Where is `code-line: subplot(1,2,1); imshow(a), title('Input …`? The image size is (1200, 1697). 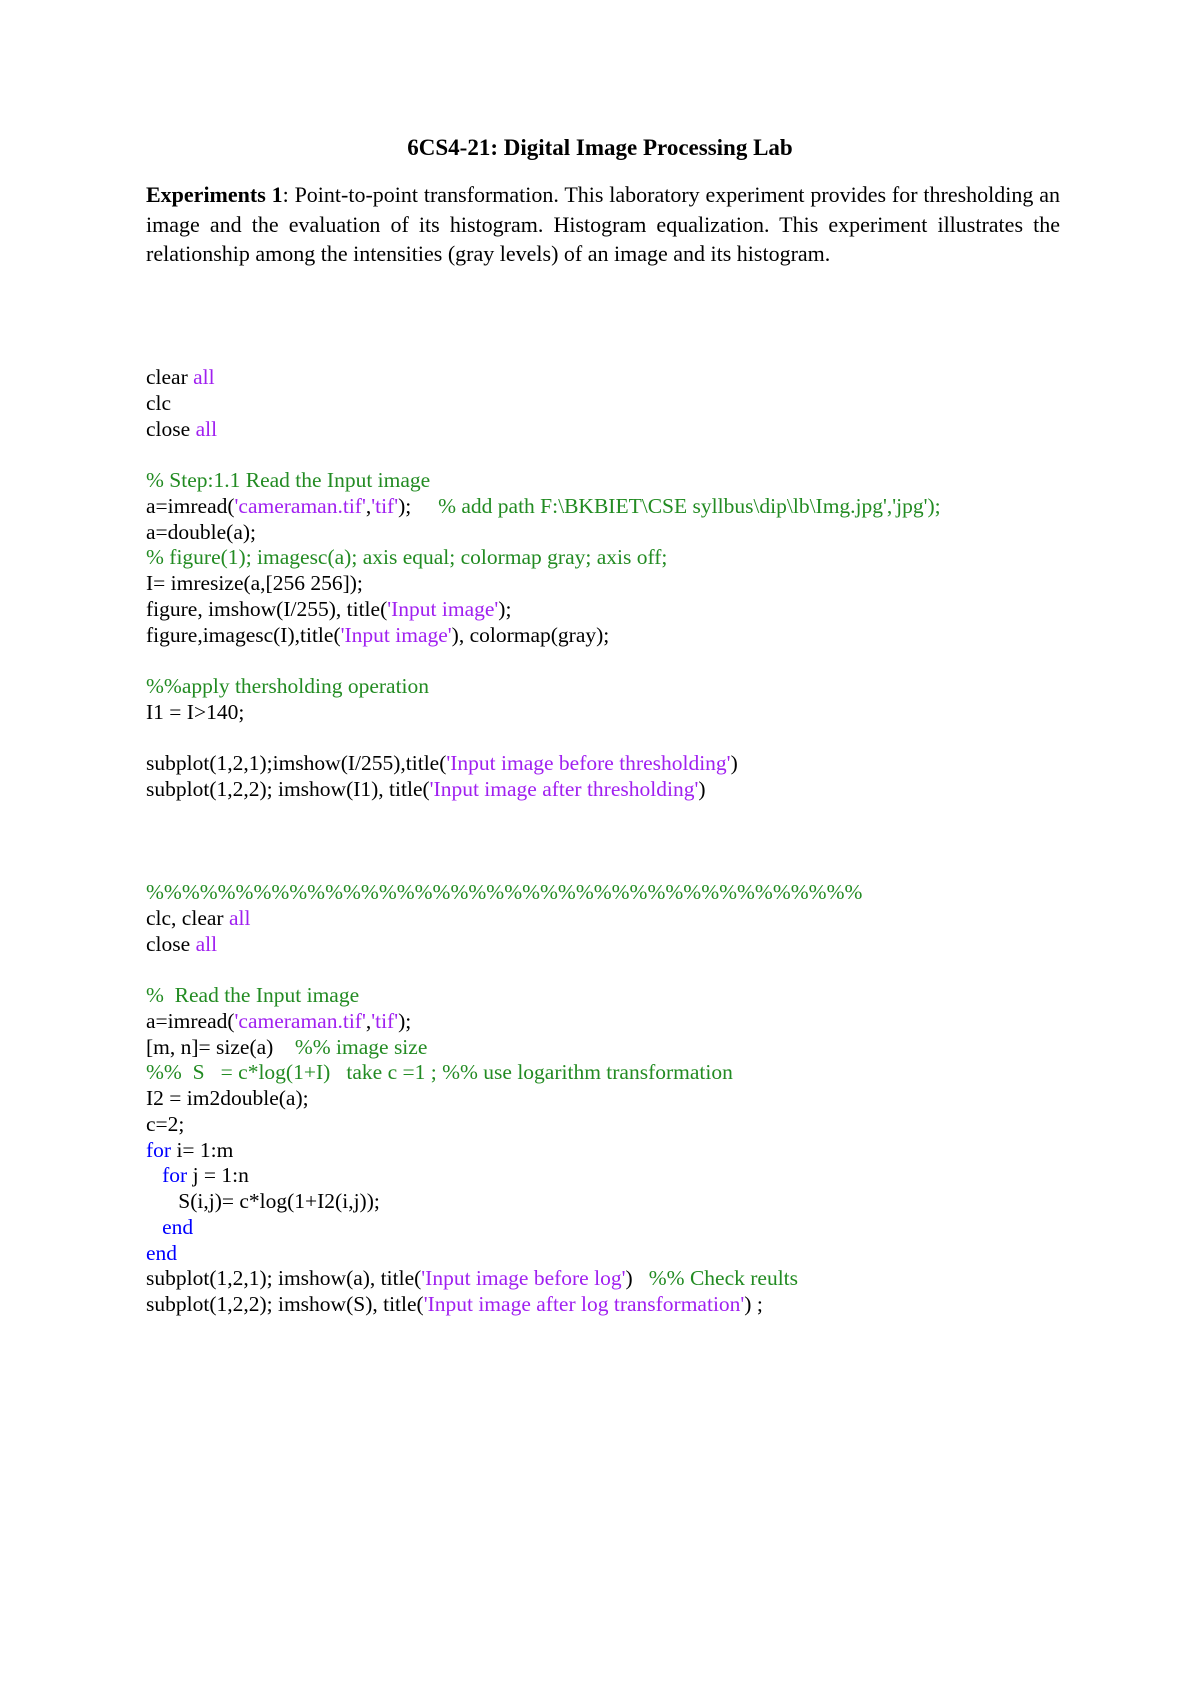
code-line: subplot(1,2,1); imshow(a), title('Input … is located at coordinates (616, 1279).